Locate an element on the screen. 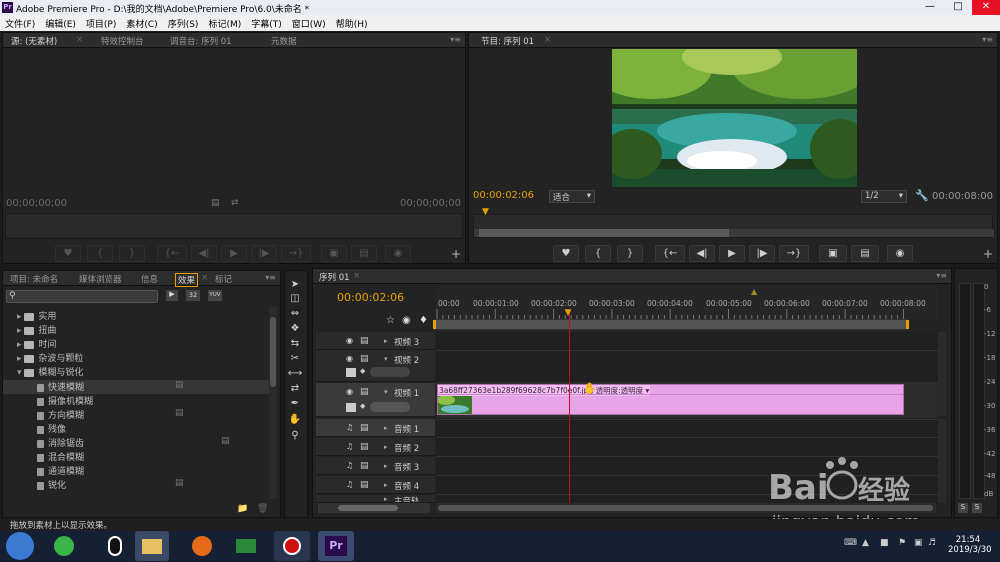 The image size is (1000, 562). firefox-icon is located at coordinates (202, 546).